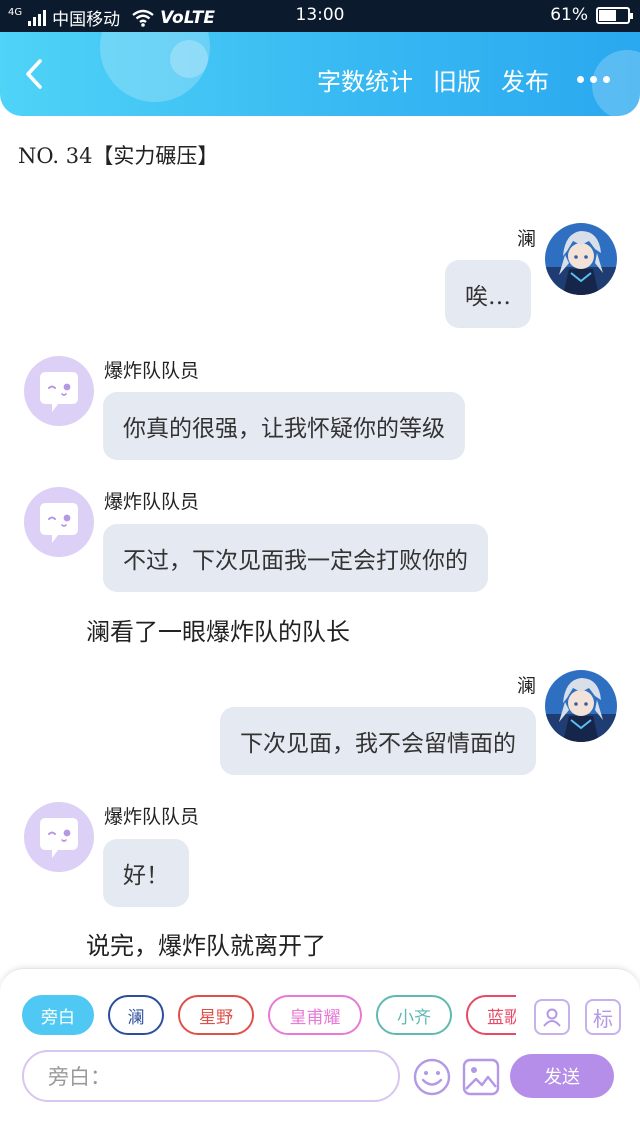  Describe the element at coordinates (378, 741) in the screenshot. I see `message-bubble: 下次见面，我不会留情面的` at that location.